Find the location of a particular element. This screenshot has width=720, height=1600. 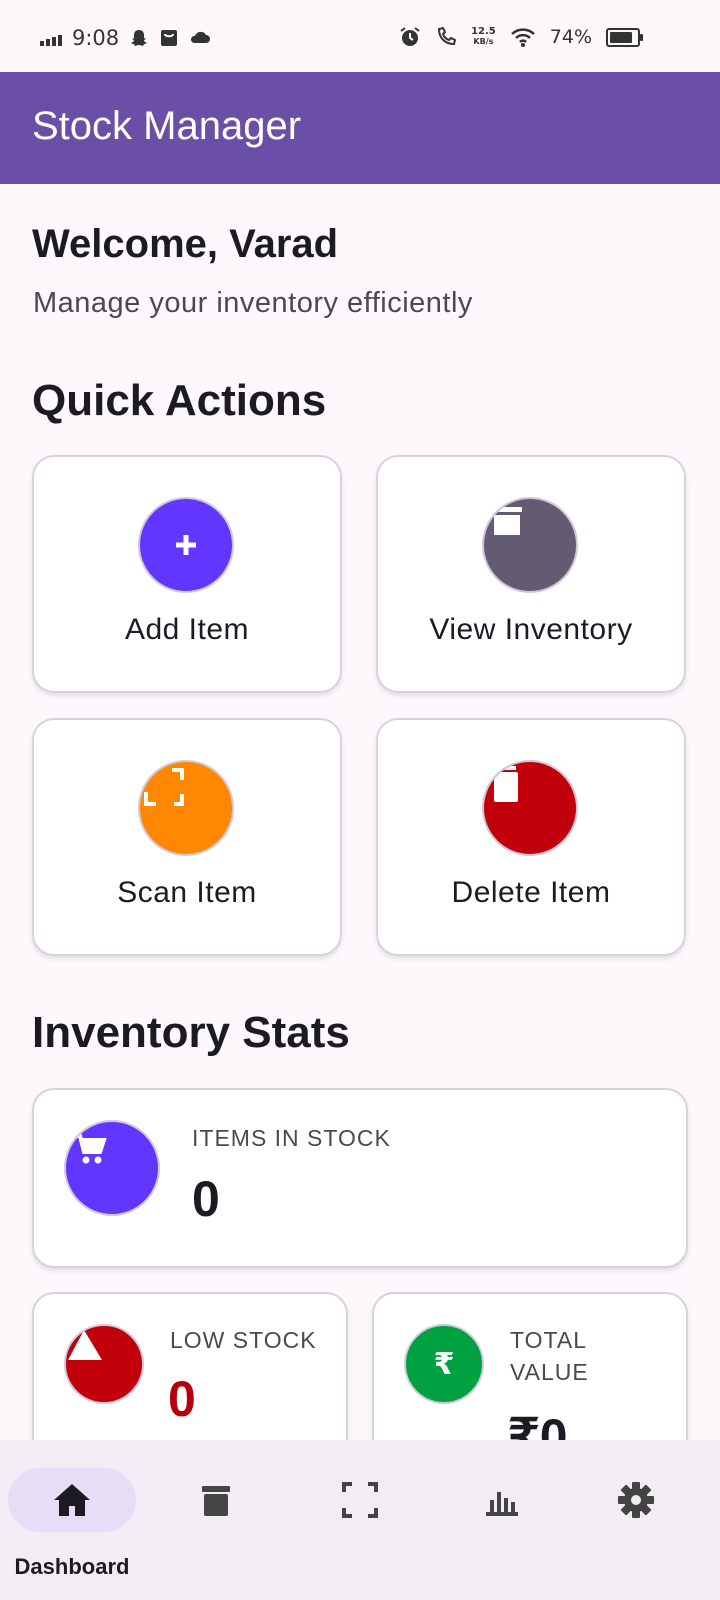

rupee-icon: ₹ is located at coordinates (444, 1364).